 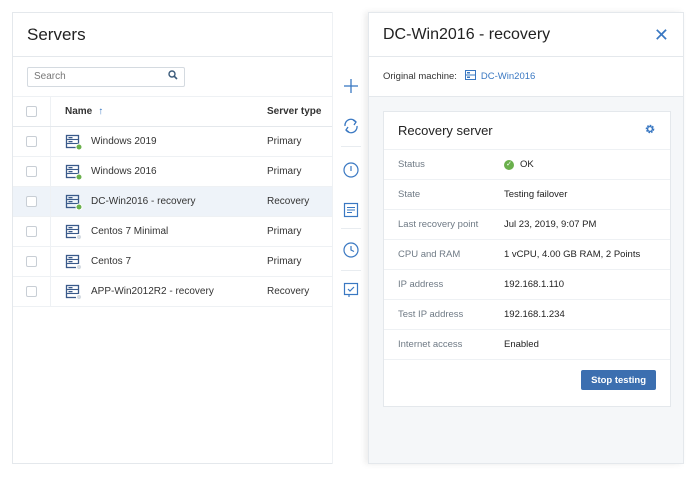 I want to click on server-name: Centos 7, so click(x=111, y=261).